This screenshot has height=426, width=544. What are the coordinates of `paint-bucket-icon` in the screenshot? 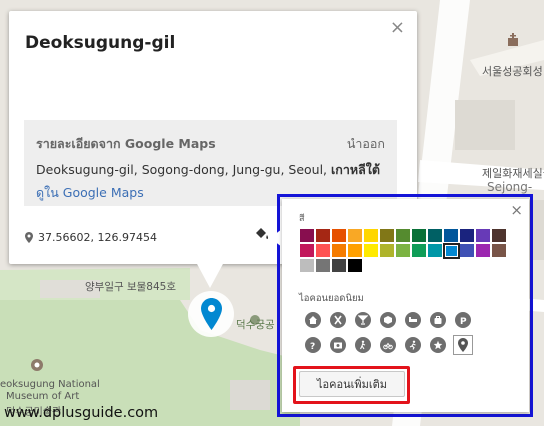 It's located at (262, 234).